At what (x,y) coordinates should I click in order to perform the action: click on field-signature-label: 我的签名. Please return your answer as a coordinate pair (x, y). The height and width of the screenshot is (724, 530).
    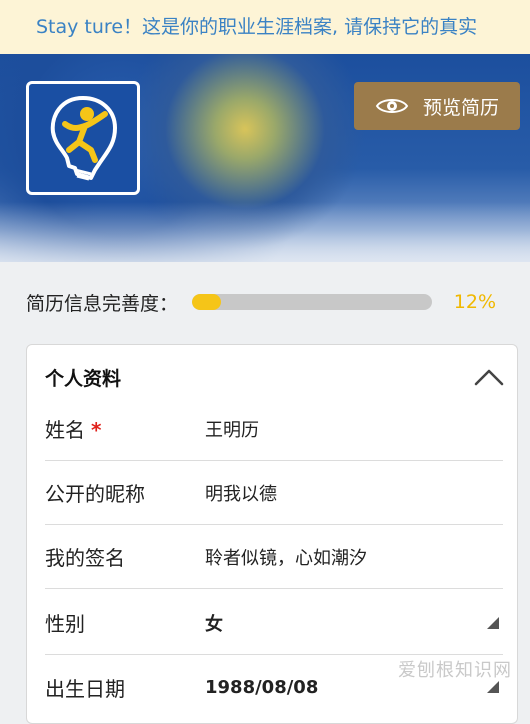
    Looking at the image, I should click on (85, 558).